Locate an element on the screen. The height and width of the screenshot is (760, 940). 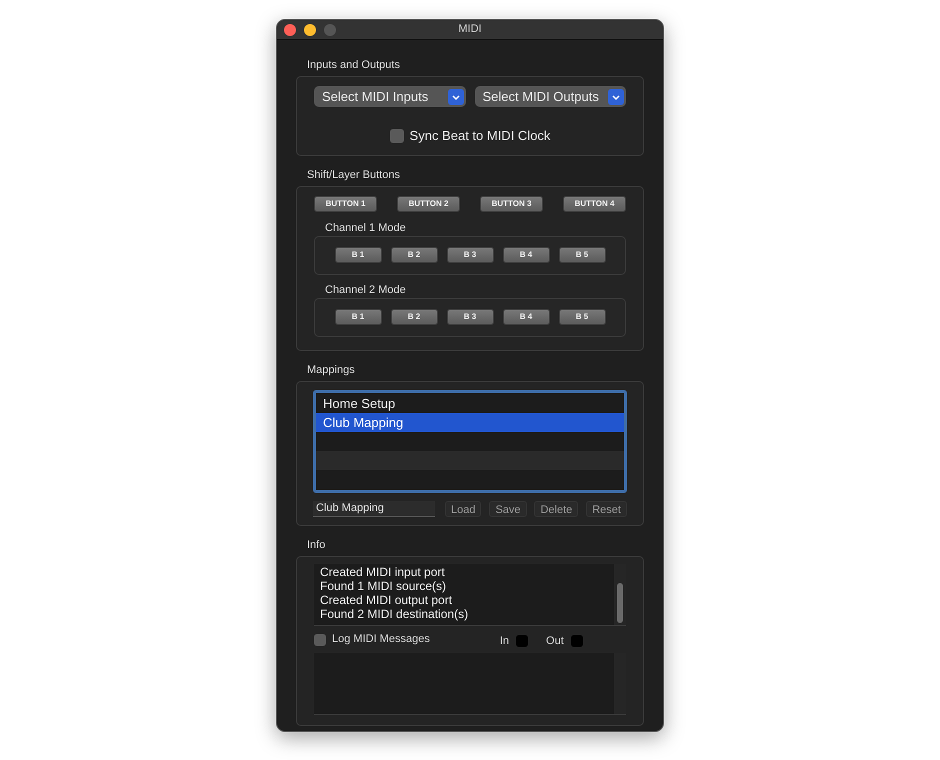
group-title: Channel 2 Mode is located at coordinates (365, 290).